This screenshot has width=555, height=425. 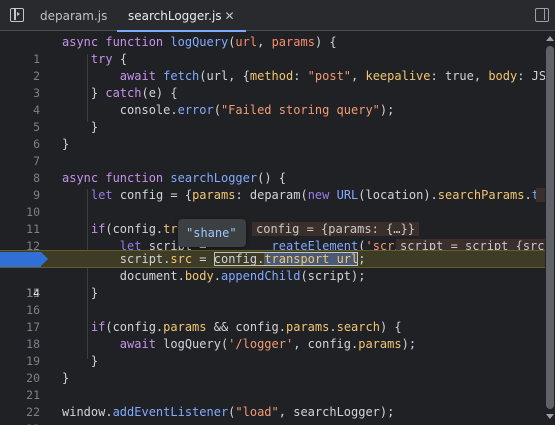 What do you see at coordinates (272, 301) in the screenshot?
I see `code-line: 16 }` at bounding box center [272, 301].